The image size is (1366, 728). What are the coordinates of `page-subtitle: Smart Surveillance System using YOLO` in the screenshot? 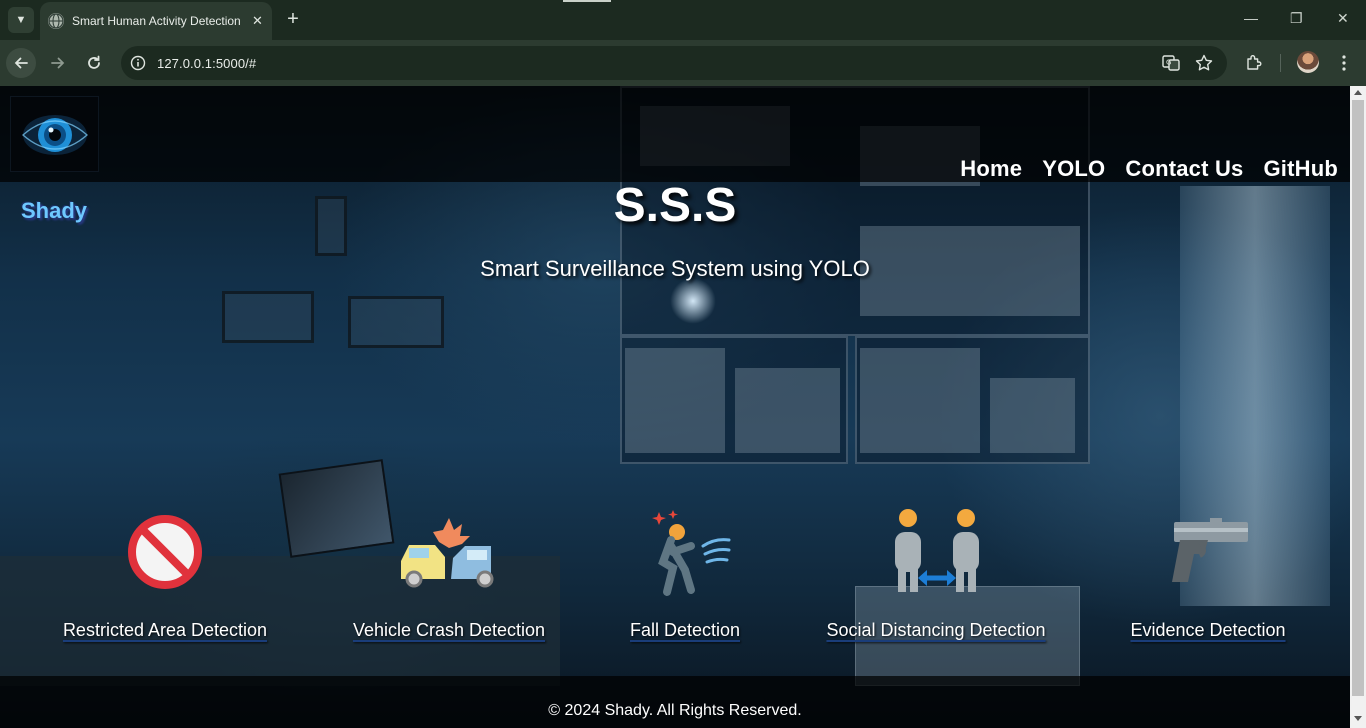 It's located at (675, 268).